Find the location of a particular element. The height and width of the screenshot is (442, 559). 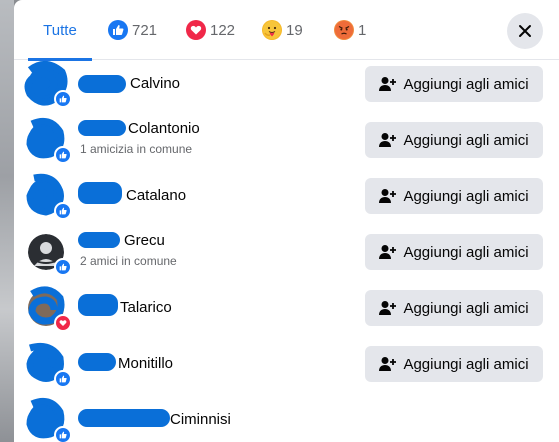

mutual-friends-text: 2 amici in comune is located at coordinates (128, 261).